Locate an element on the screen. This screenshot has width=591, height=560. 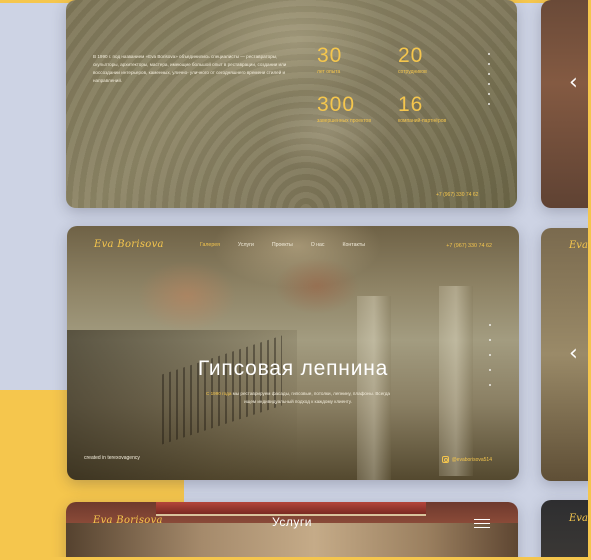
instagram-icon is located at coordinates (445, 459).